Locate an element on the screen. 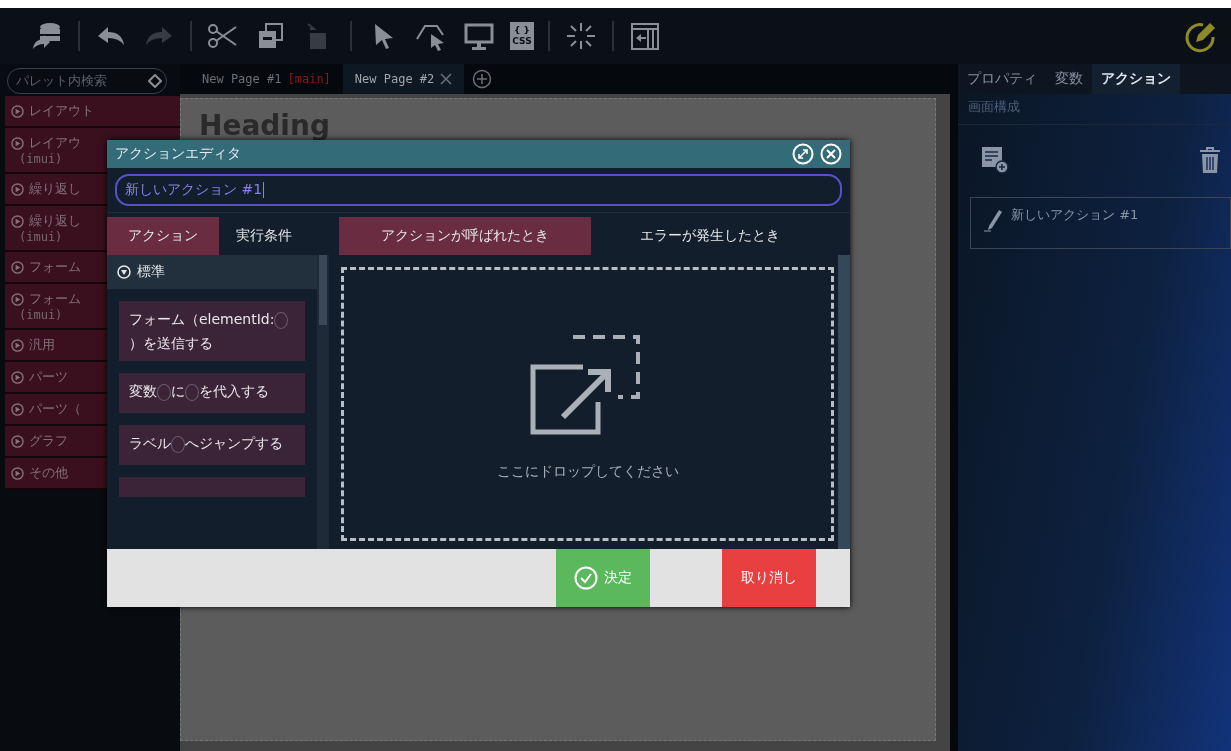 This screenshot has height=751, width=1231. category-label: 標準 is located at coordinates (151, 272).